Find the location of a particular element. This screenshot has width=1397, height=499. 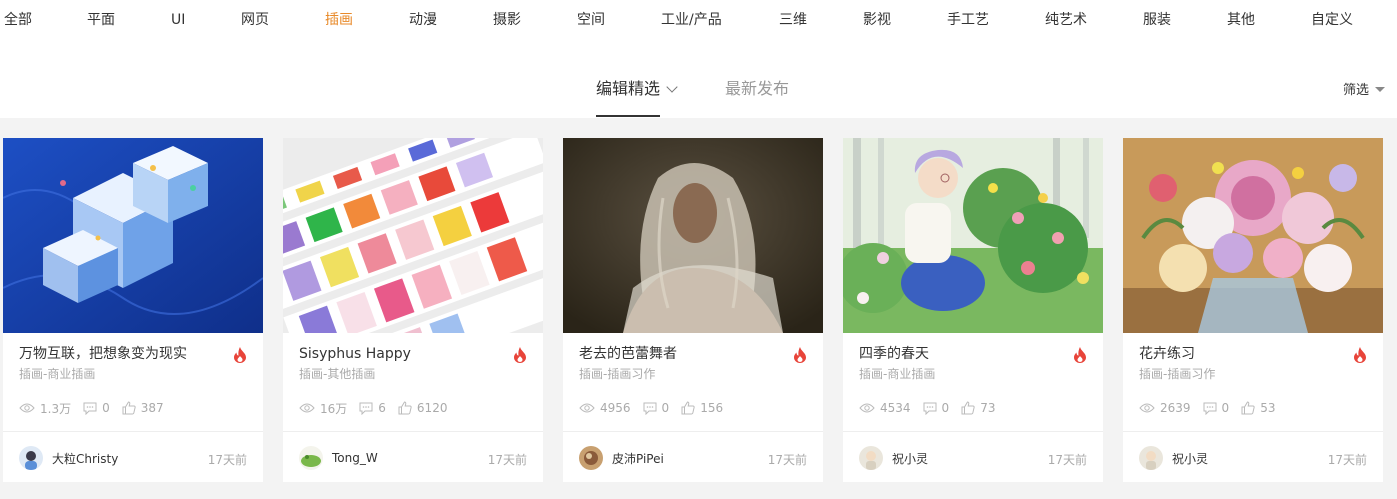

work-stats: 4534 0 73 is located at coordinates (933, 408).